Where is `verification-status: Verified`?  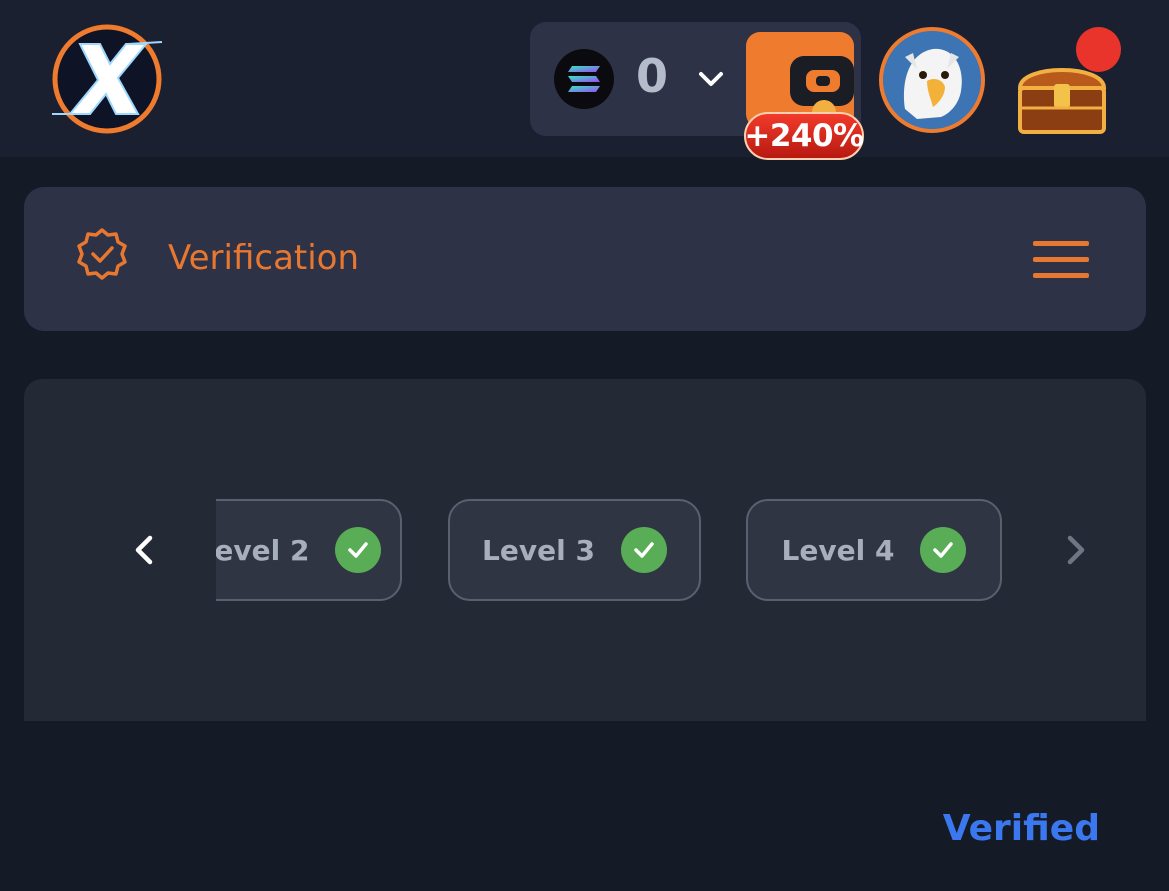 verification-status: Verified is located at coordinates (1021, 828).